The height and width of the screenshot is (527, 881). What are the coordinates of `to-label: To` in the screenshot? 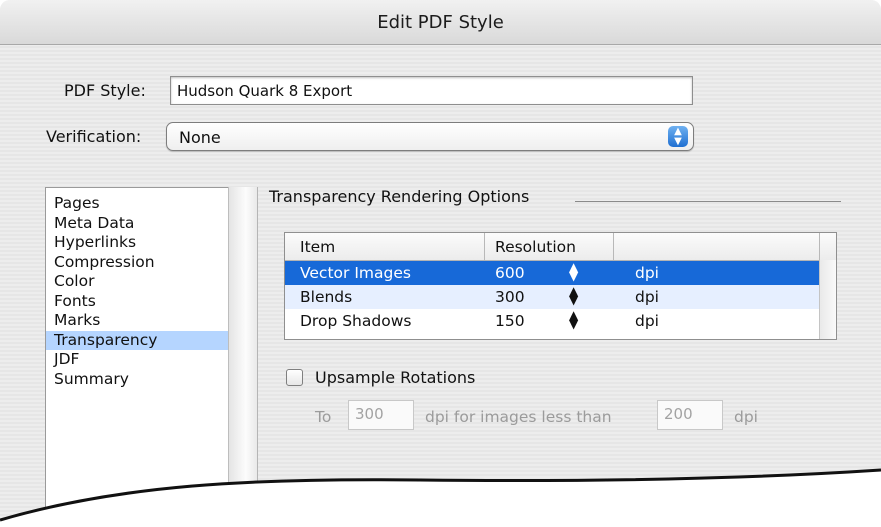 It's located at (323, 417).